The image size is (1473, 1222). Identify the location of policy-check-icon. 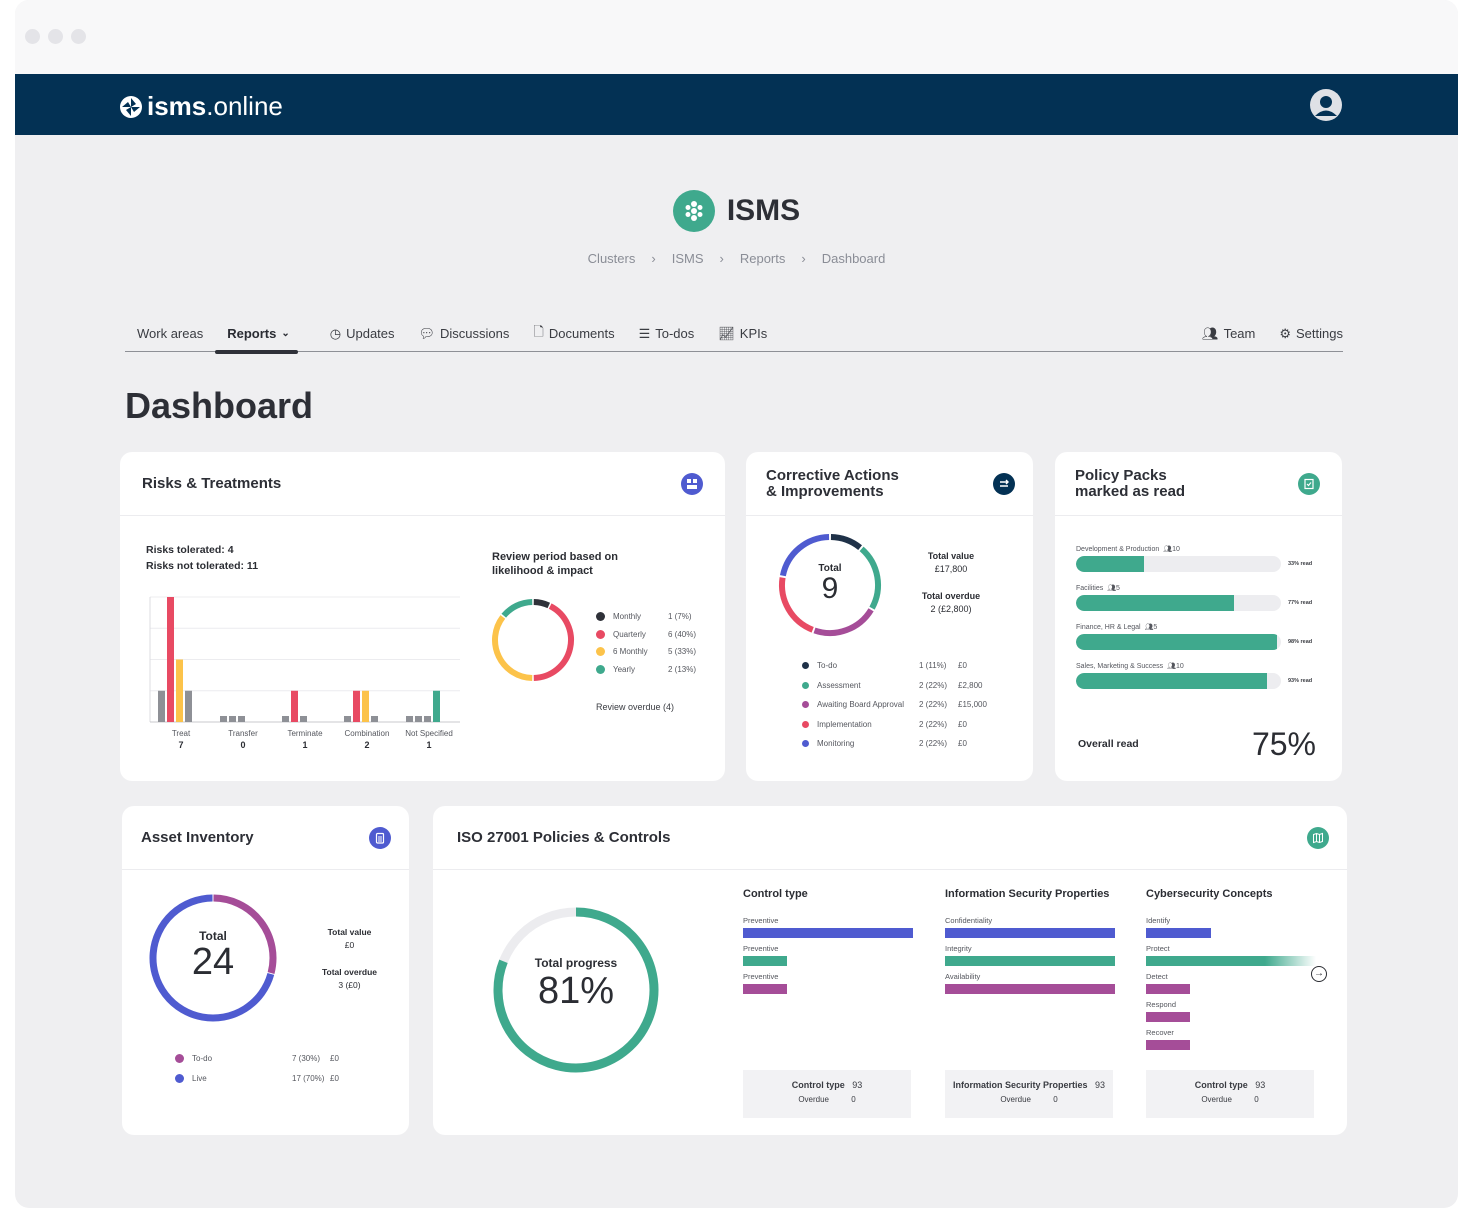
(1309, 483).